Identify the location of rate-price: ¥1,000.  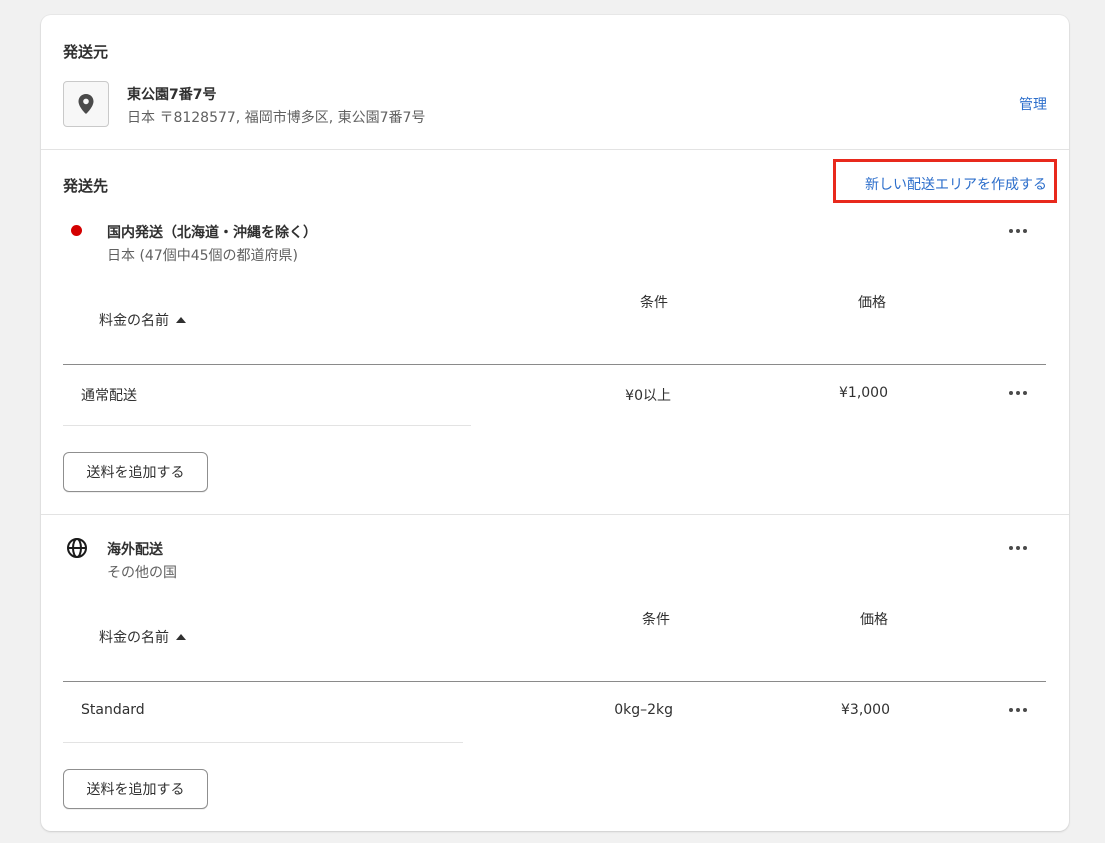
(863, 393).